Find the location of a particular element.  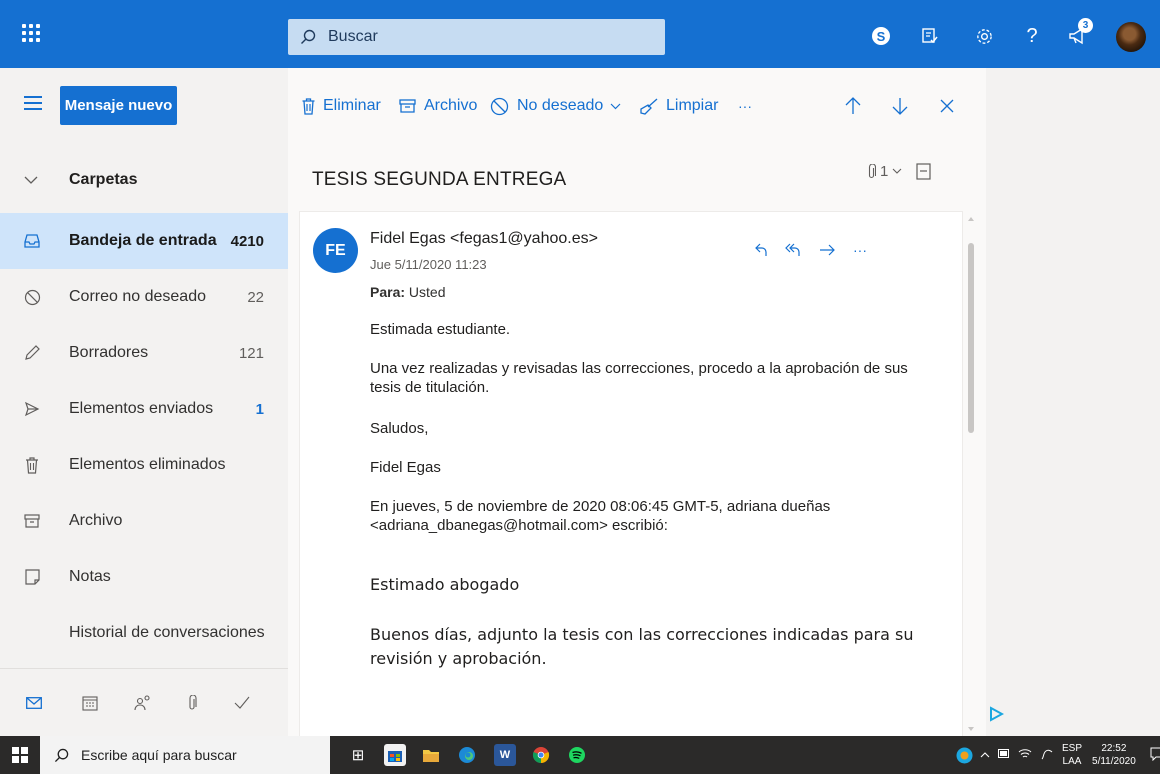

chevron-up-icon is located at coordinates (985, 755).